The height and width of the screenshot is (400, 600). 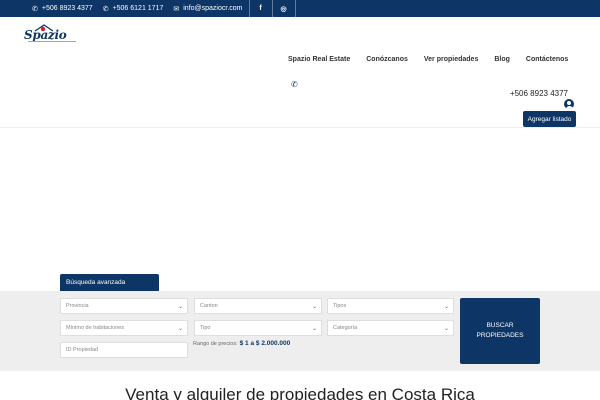 What do you see at coordinates (340, 306) in the screenshot?
I see `tipos-select-label: Tipos` at bounding box center [340, 306].